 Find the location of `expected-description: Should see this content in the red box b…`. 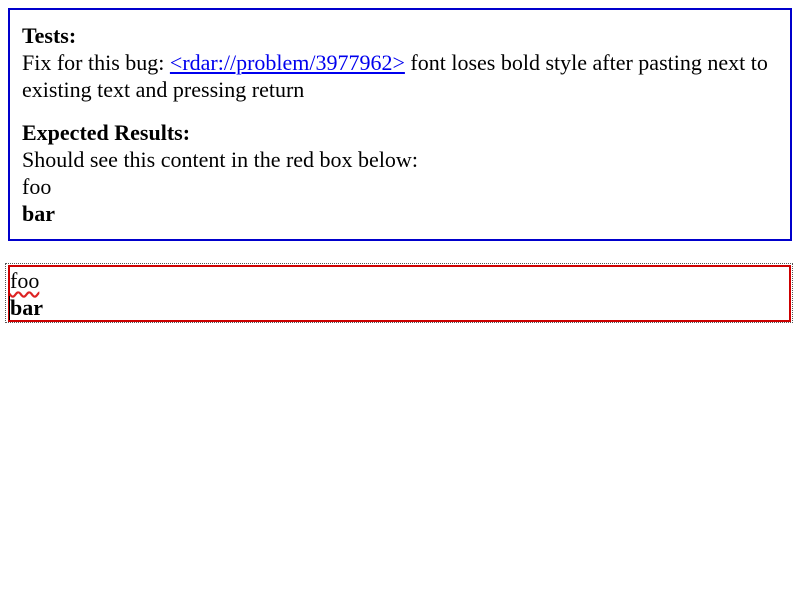

expected-description: Should see this content in the red box b… is located at coordinates (220, 159).